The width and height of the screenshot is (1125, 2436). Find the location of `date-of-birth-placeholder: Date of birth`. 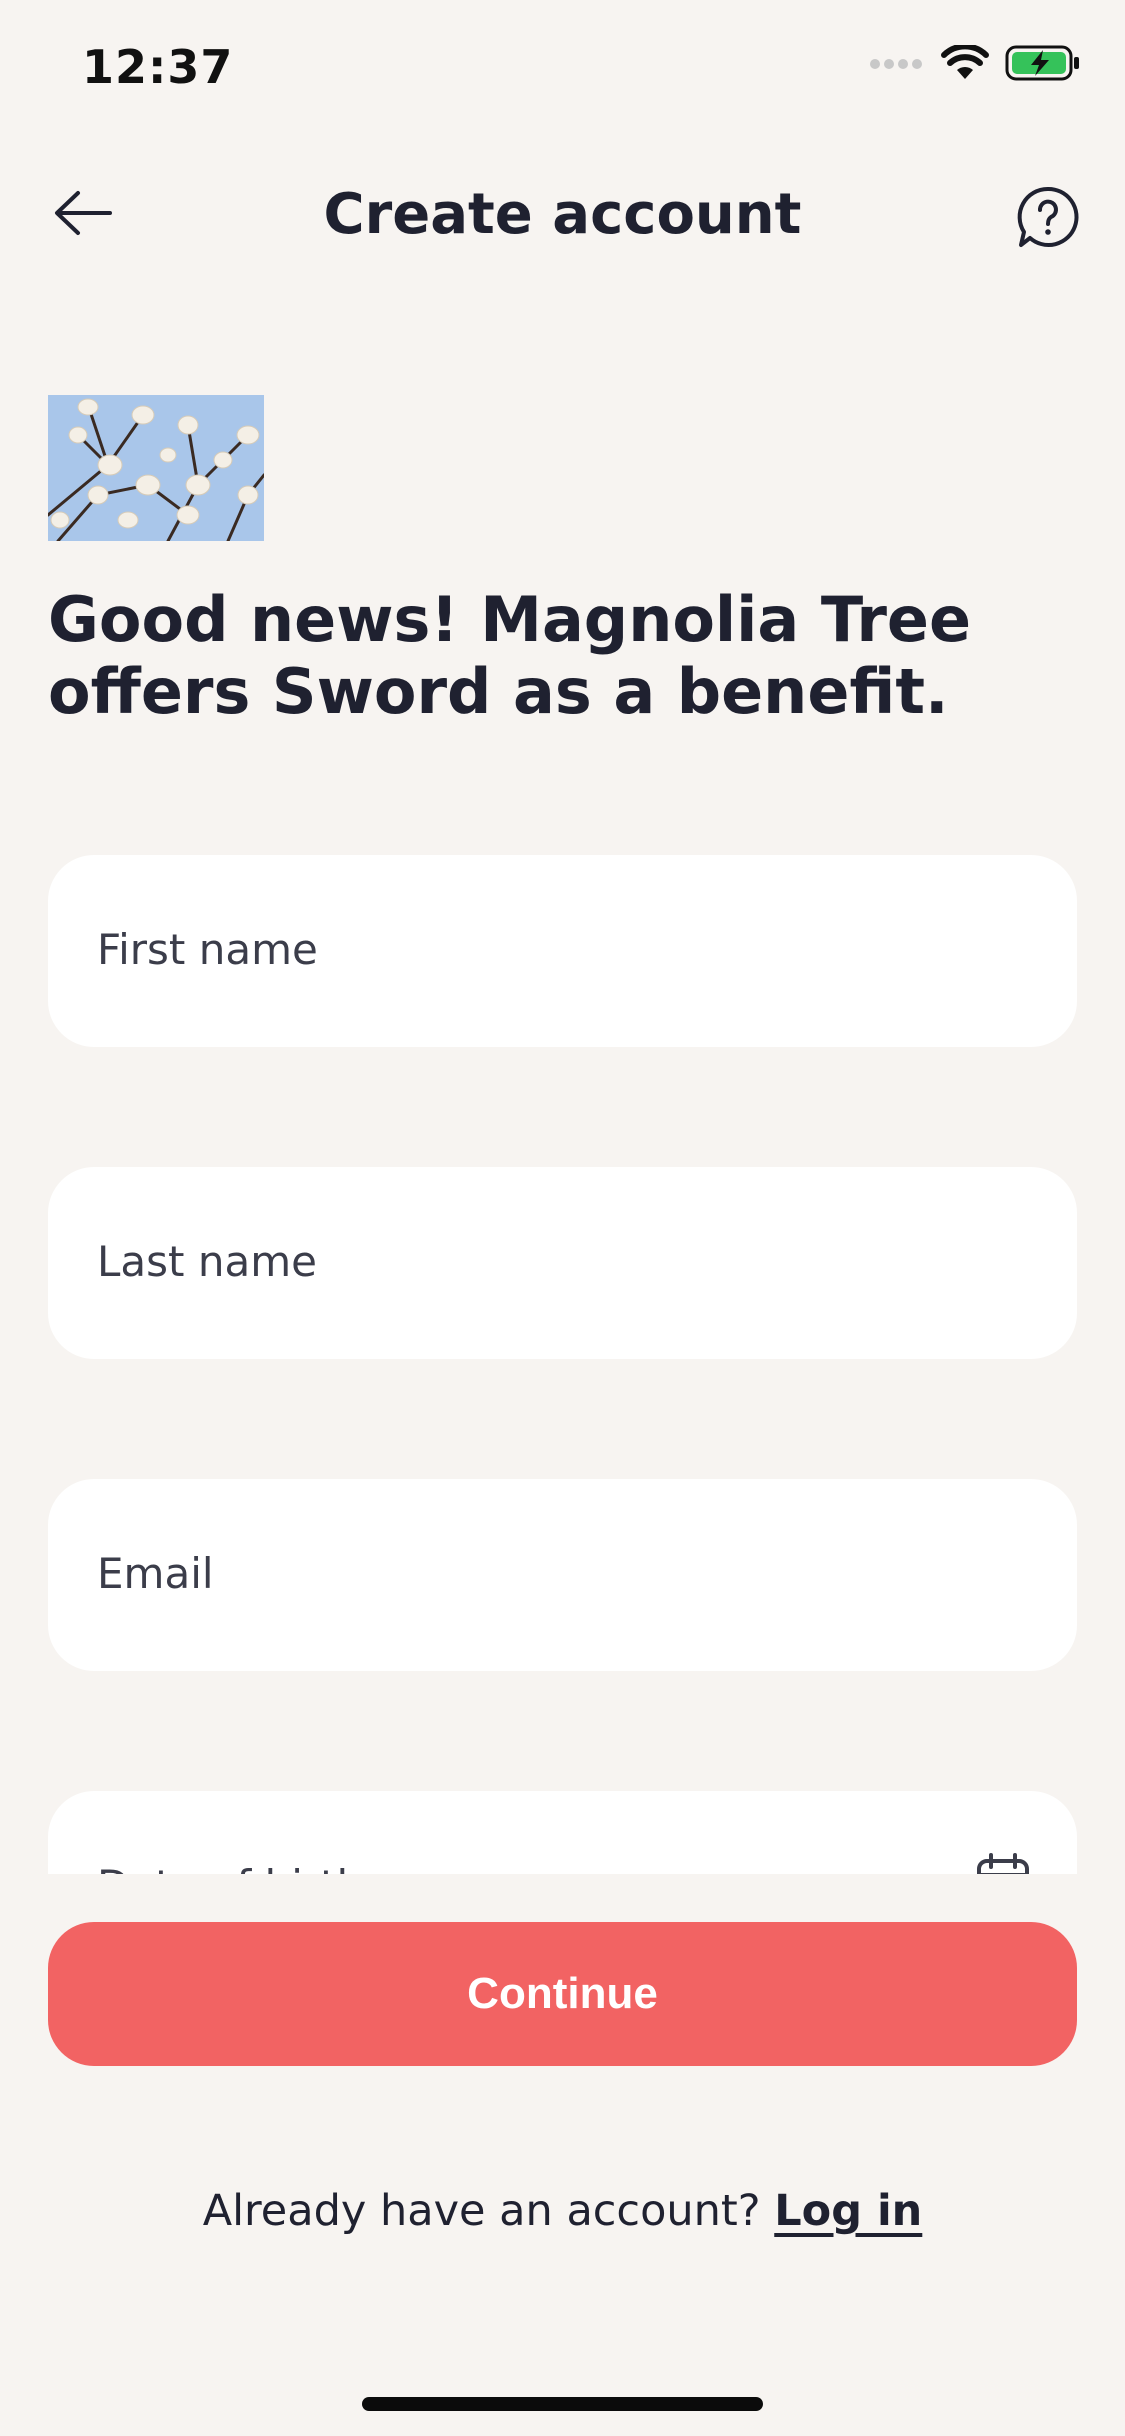

date-of-birth-placeholder: Date of birth is located at coordinates (230, 1867).